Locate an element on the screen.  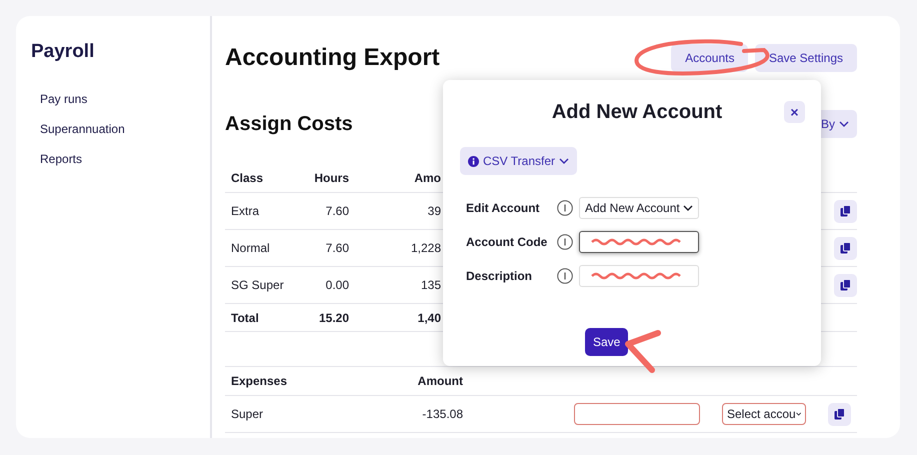
header-button: Accounts is located at coordinates (709, 58).